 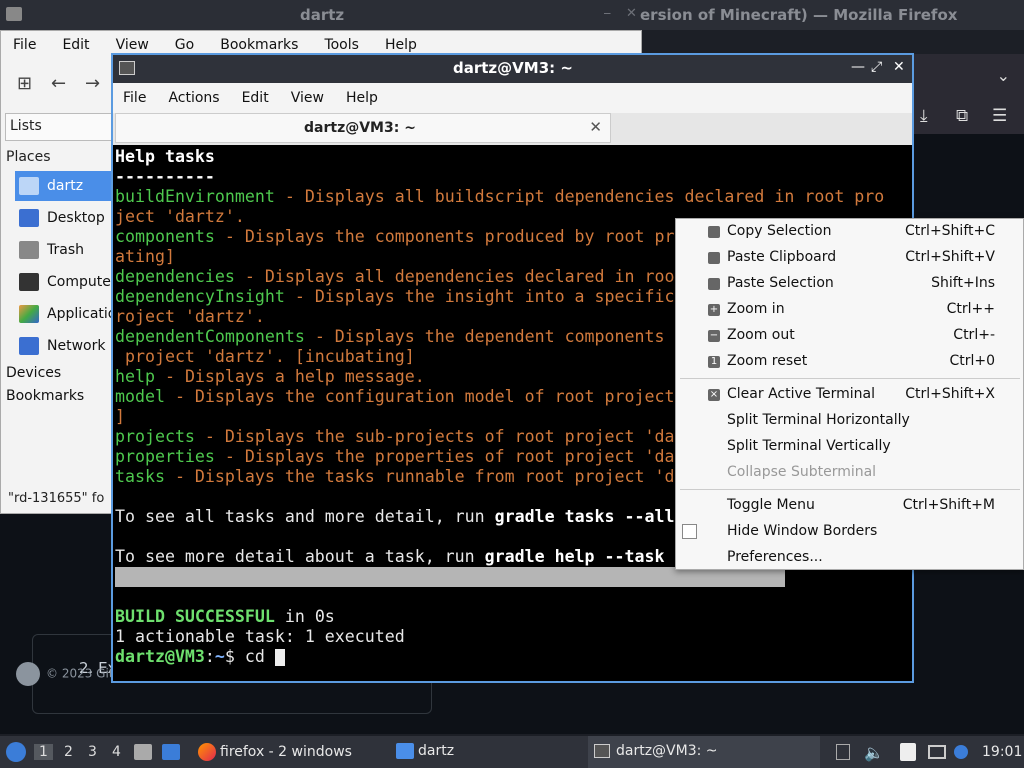 What do you see at coordinates (704, 752) in the screenshot?
I see `task-terminal: dartz@VM3: ~` at bounding box center [704, 752].